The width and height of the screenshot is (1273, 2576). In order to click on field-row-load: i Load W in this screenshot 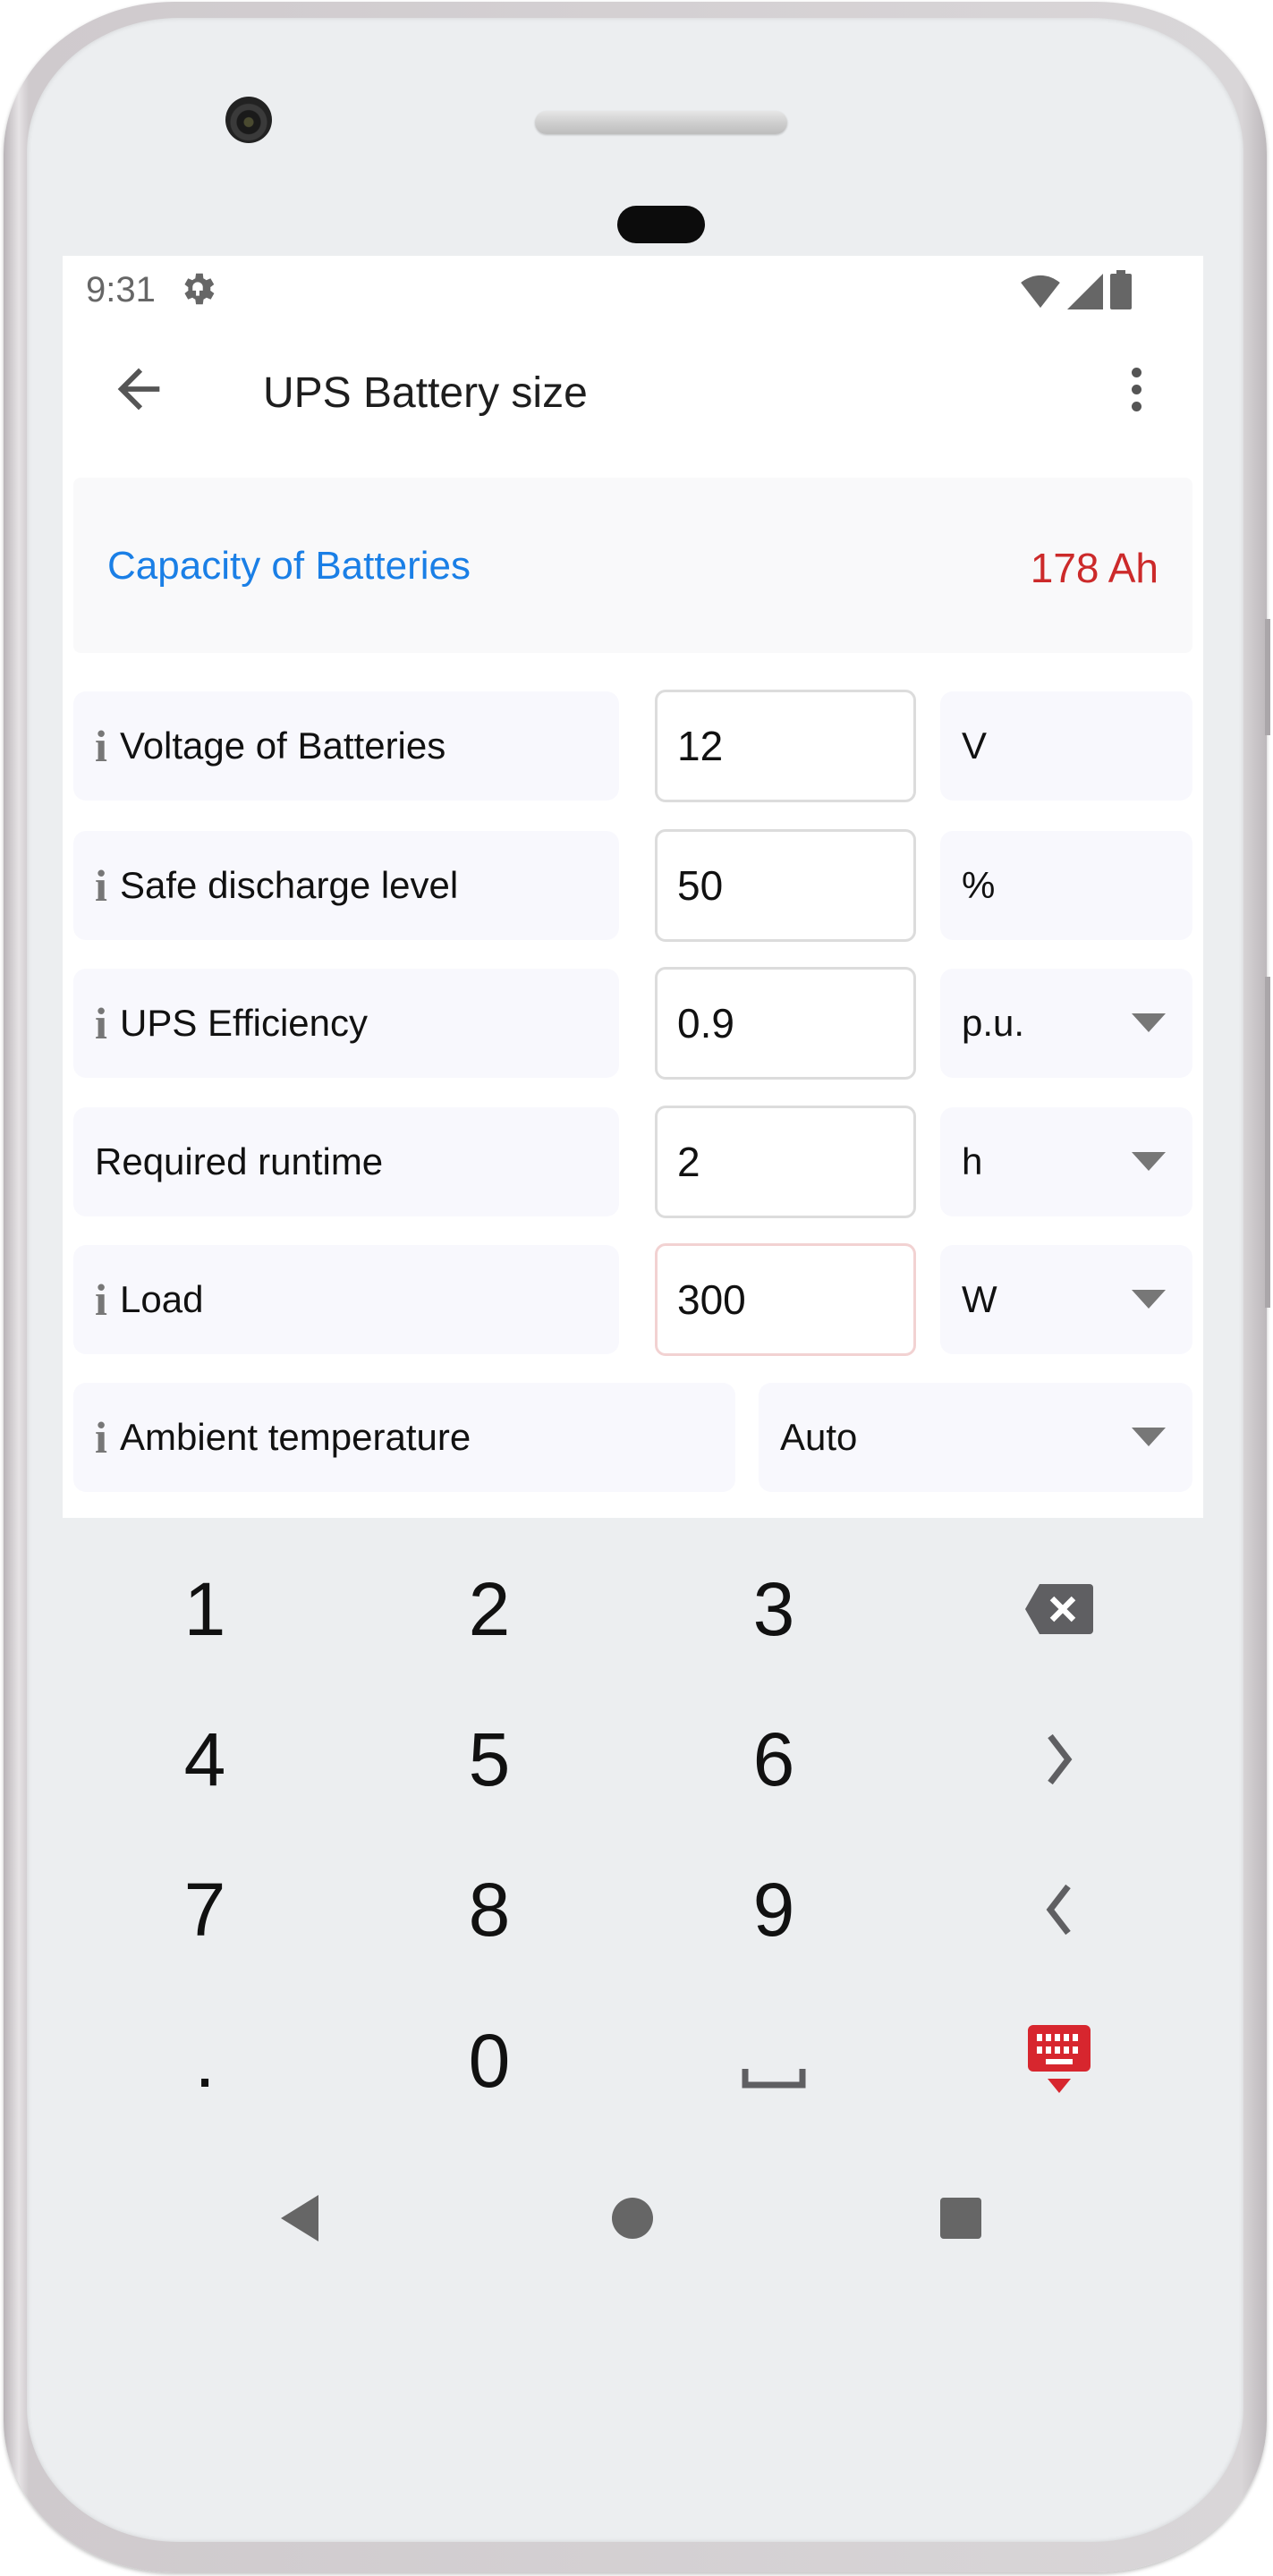, I will do `click(632, 1301)`.